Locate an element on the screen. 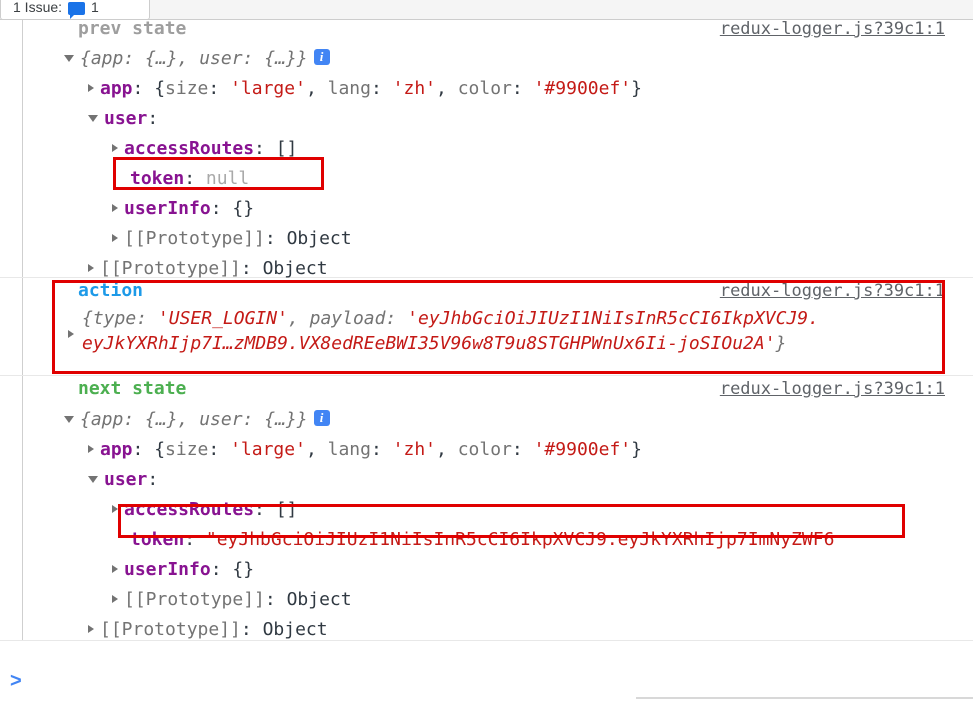 This screenshot has width=973, height=703. prev-state-title: prev state is located at coordinates (132, 29).